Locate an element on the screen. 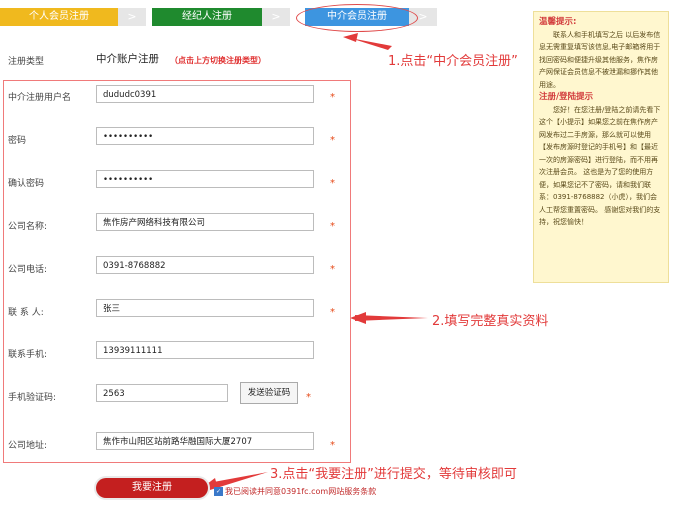 Image resolution: width=683 pixels, height=509 pixels. confirm-password-label: 确认密码 is located at coordinates (26, 184).